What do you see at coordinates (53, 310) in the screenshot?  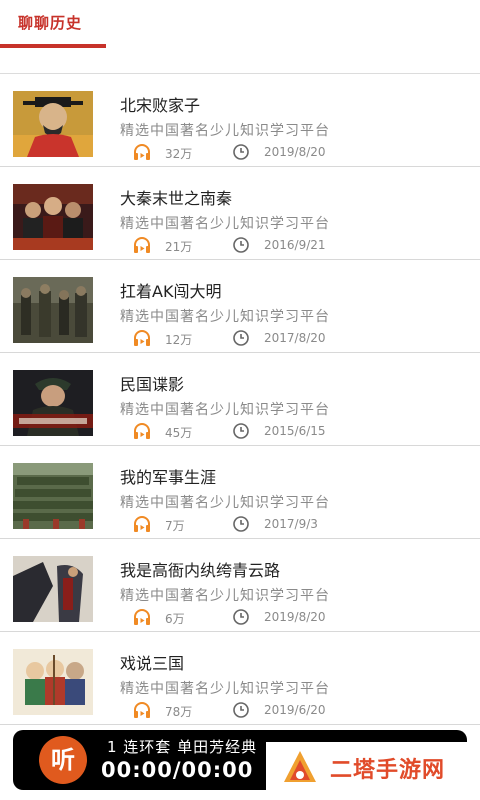 I see `soldiers-scene-thumbnail` at bounding box center [53, 310].